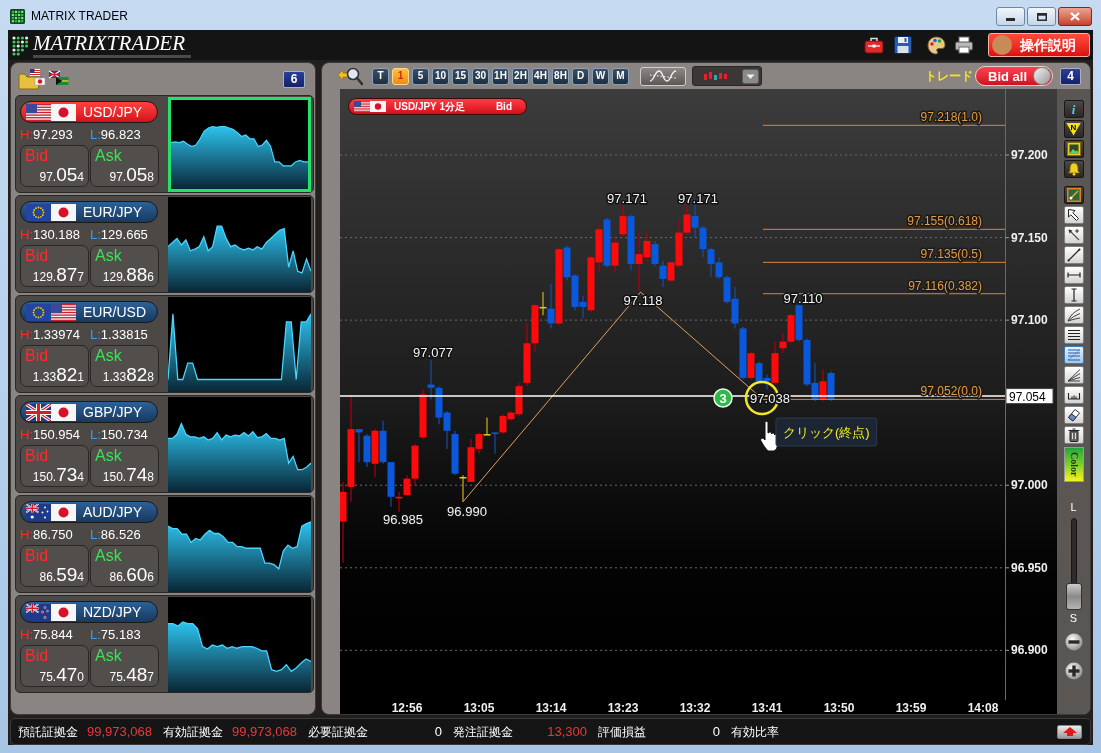 The height and width of the screenshot is (753, 1101). What do you see at coordinates (1073, 195) in the screenshot?
I see `drawing-tools-button` at bounding box center [1073, 195].